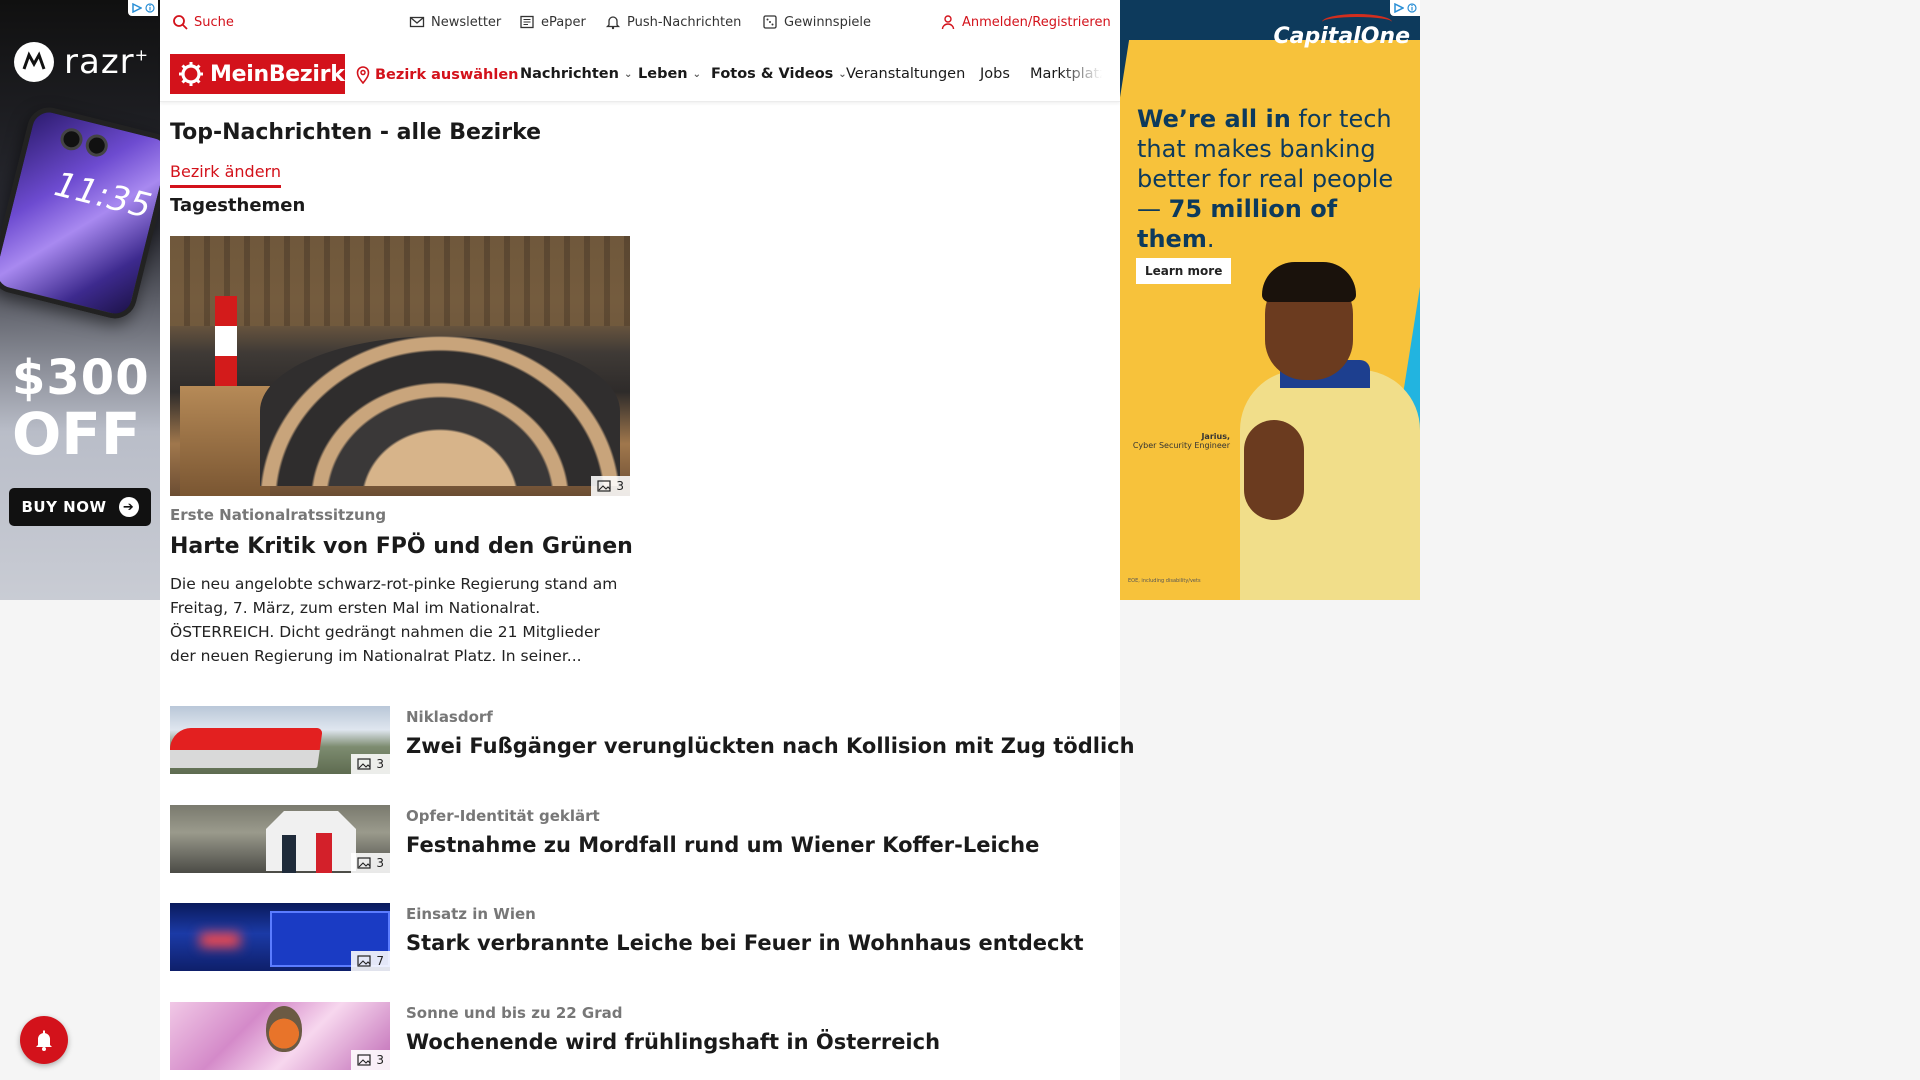 This screenshot has width=1920, height=1080. What do you see at coordinates (1215, 436) in the screenshot?
I see `ad-right-caption-name: Jarius,` at bounding box center [1215, 436].